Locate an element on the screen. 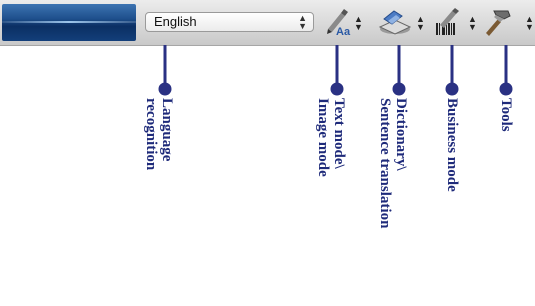 The height and width of the screenshot is (306, 535). text-image-mode-label: Text mode\ Image mode is located at coordinates (331, 137).